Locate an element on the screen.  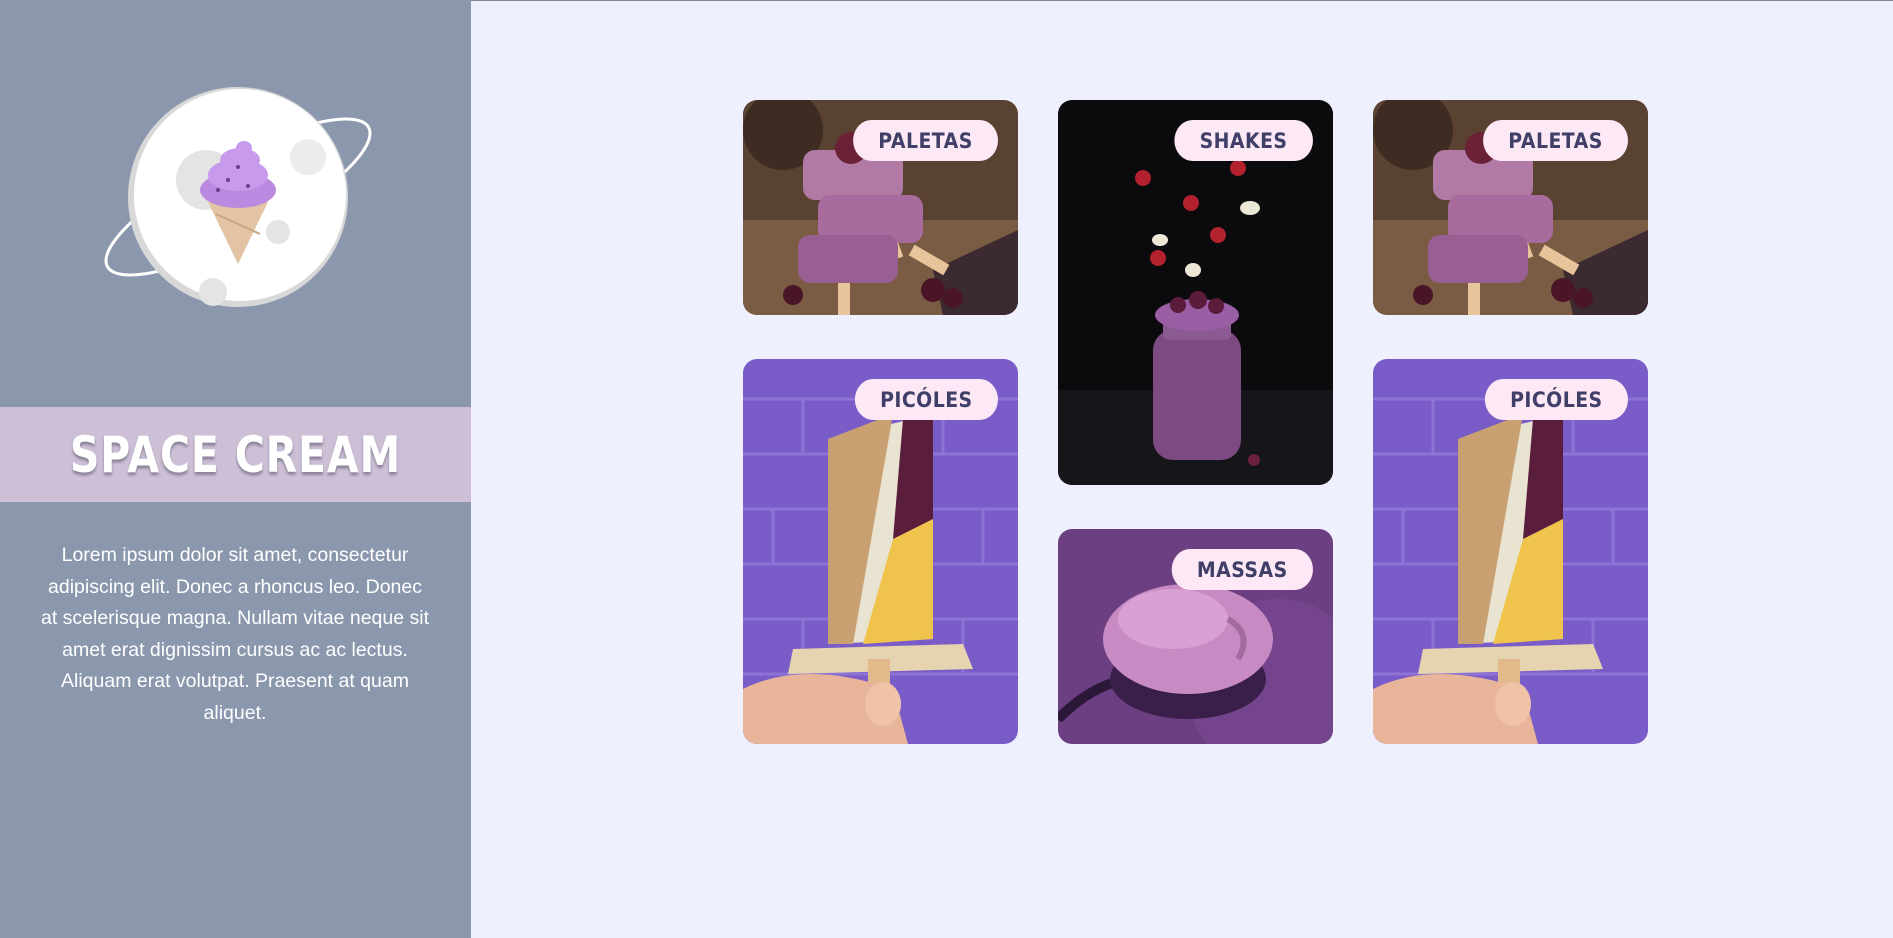
category-tag: SHAKES is located at coordinates (1243, 140).